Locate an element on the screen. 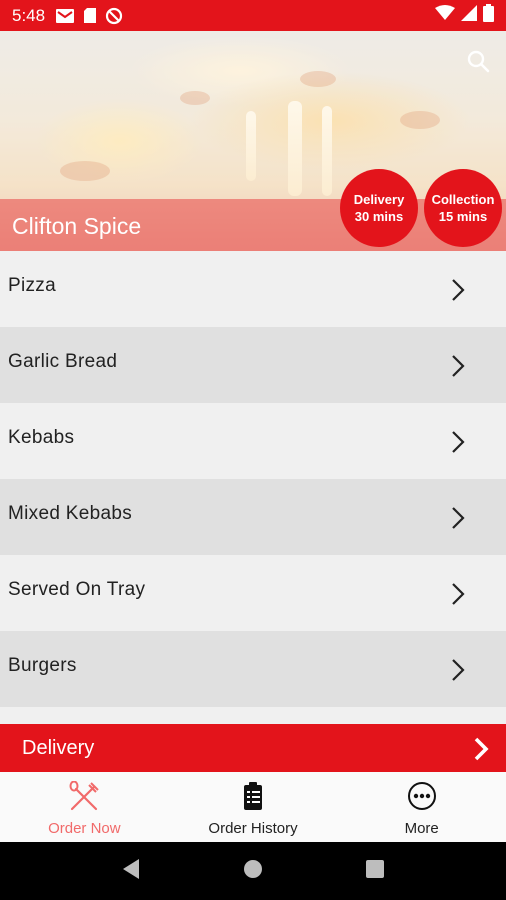 This screenshot has width=506, height=900. sd-card-icon is located at coordinates (90, 15).